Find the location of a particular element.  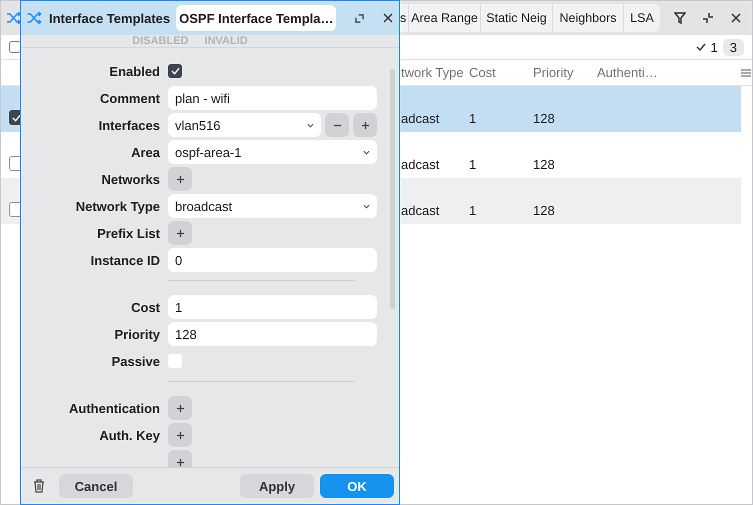

field-label: Cost is located at coordinates (145, 307).